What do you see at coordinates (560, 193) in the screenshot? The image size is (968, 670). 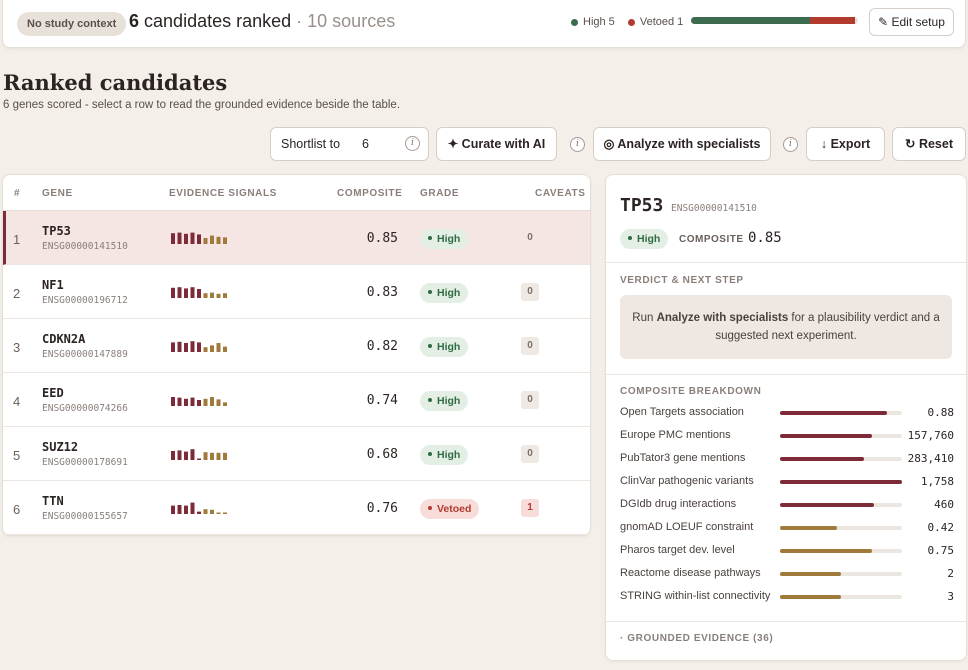 I see `col-caveats: CAVEATS` at bounding box center [560, 193].